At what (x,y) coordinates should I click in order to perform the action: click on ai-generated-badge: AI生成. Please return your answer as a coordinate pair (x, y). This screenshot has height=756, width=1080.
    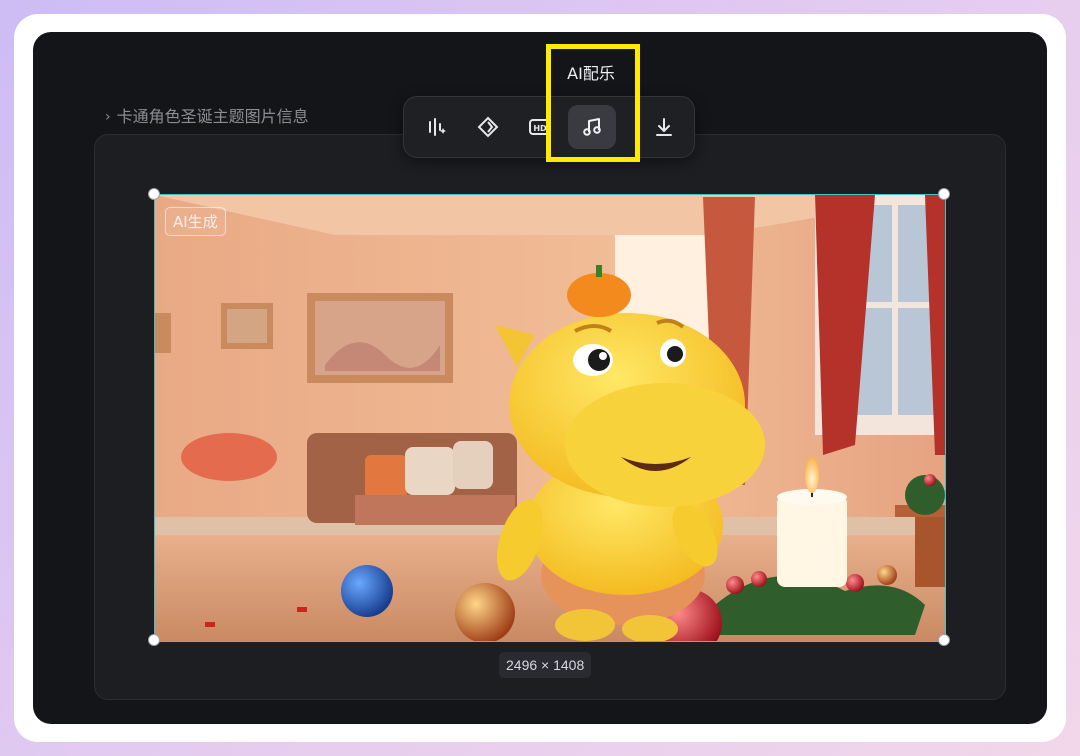
    Looking at the image, I should click on (195, 221).